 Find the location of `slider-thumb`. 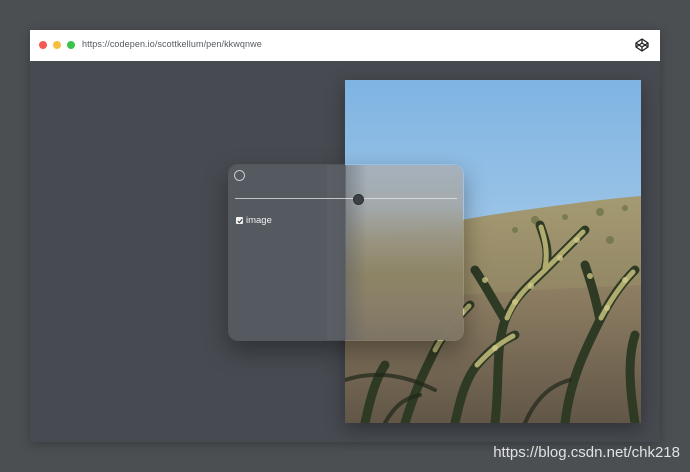

slider-thumb is located at coordinates (358, 199).